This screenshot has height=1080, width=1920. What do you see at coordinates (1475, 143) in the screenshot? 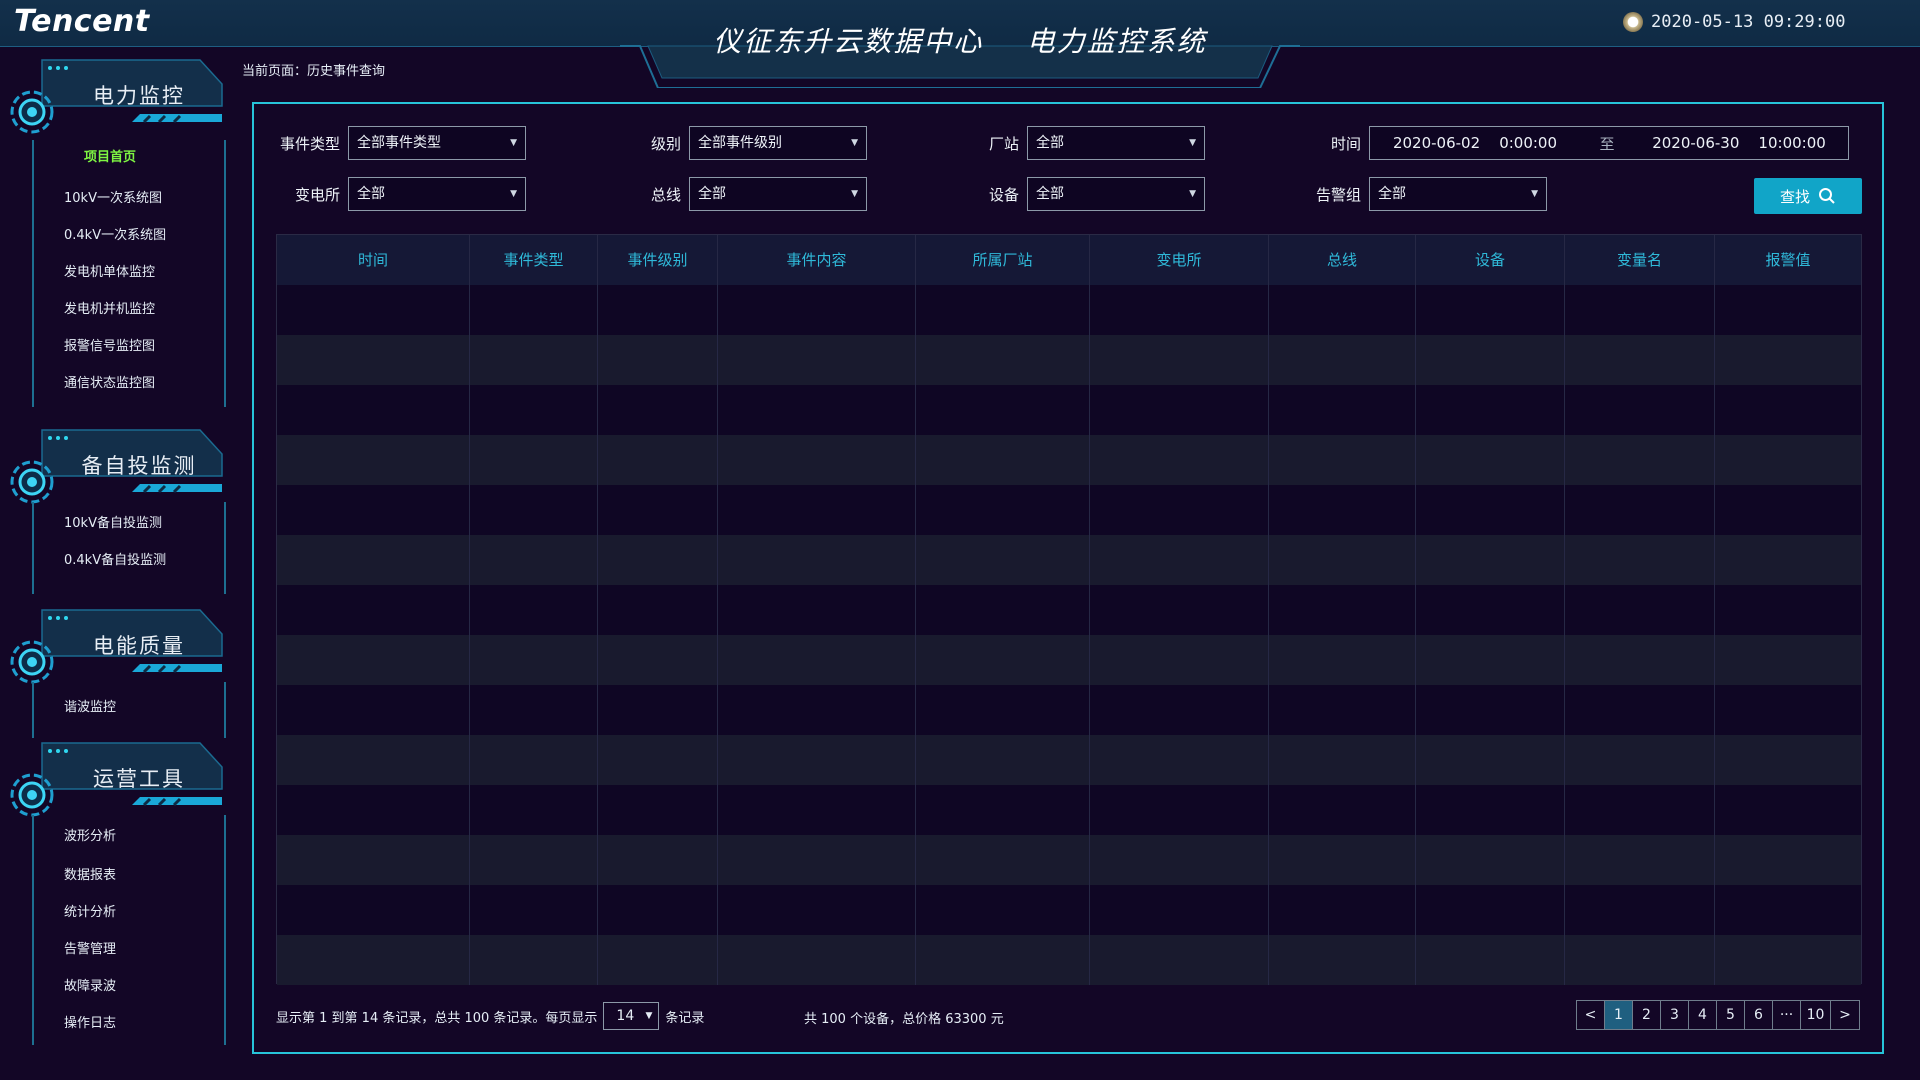
I see `start-datetime: 2020-06-02 0:00:00` at bounding box center [1475, 143].